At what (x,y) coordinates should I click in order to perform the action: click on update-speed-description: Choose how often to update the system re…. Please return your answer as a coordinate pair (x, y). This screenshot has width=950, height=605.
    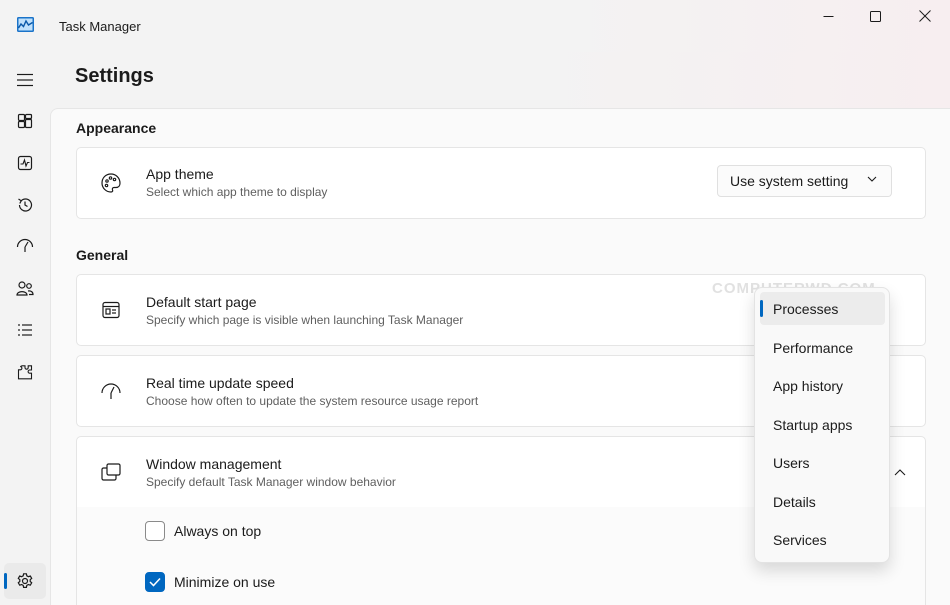
    Looking at the image, I should click on (312, 401).